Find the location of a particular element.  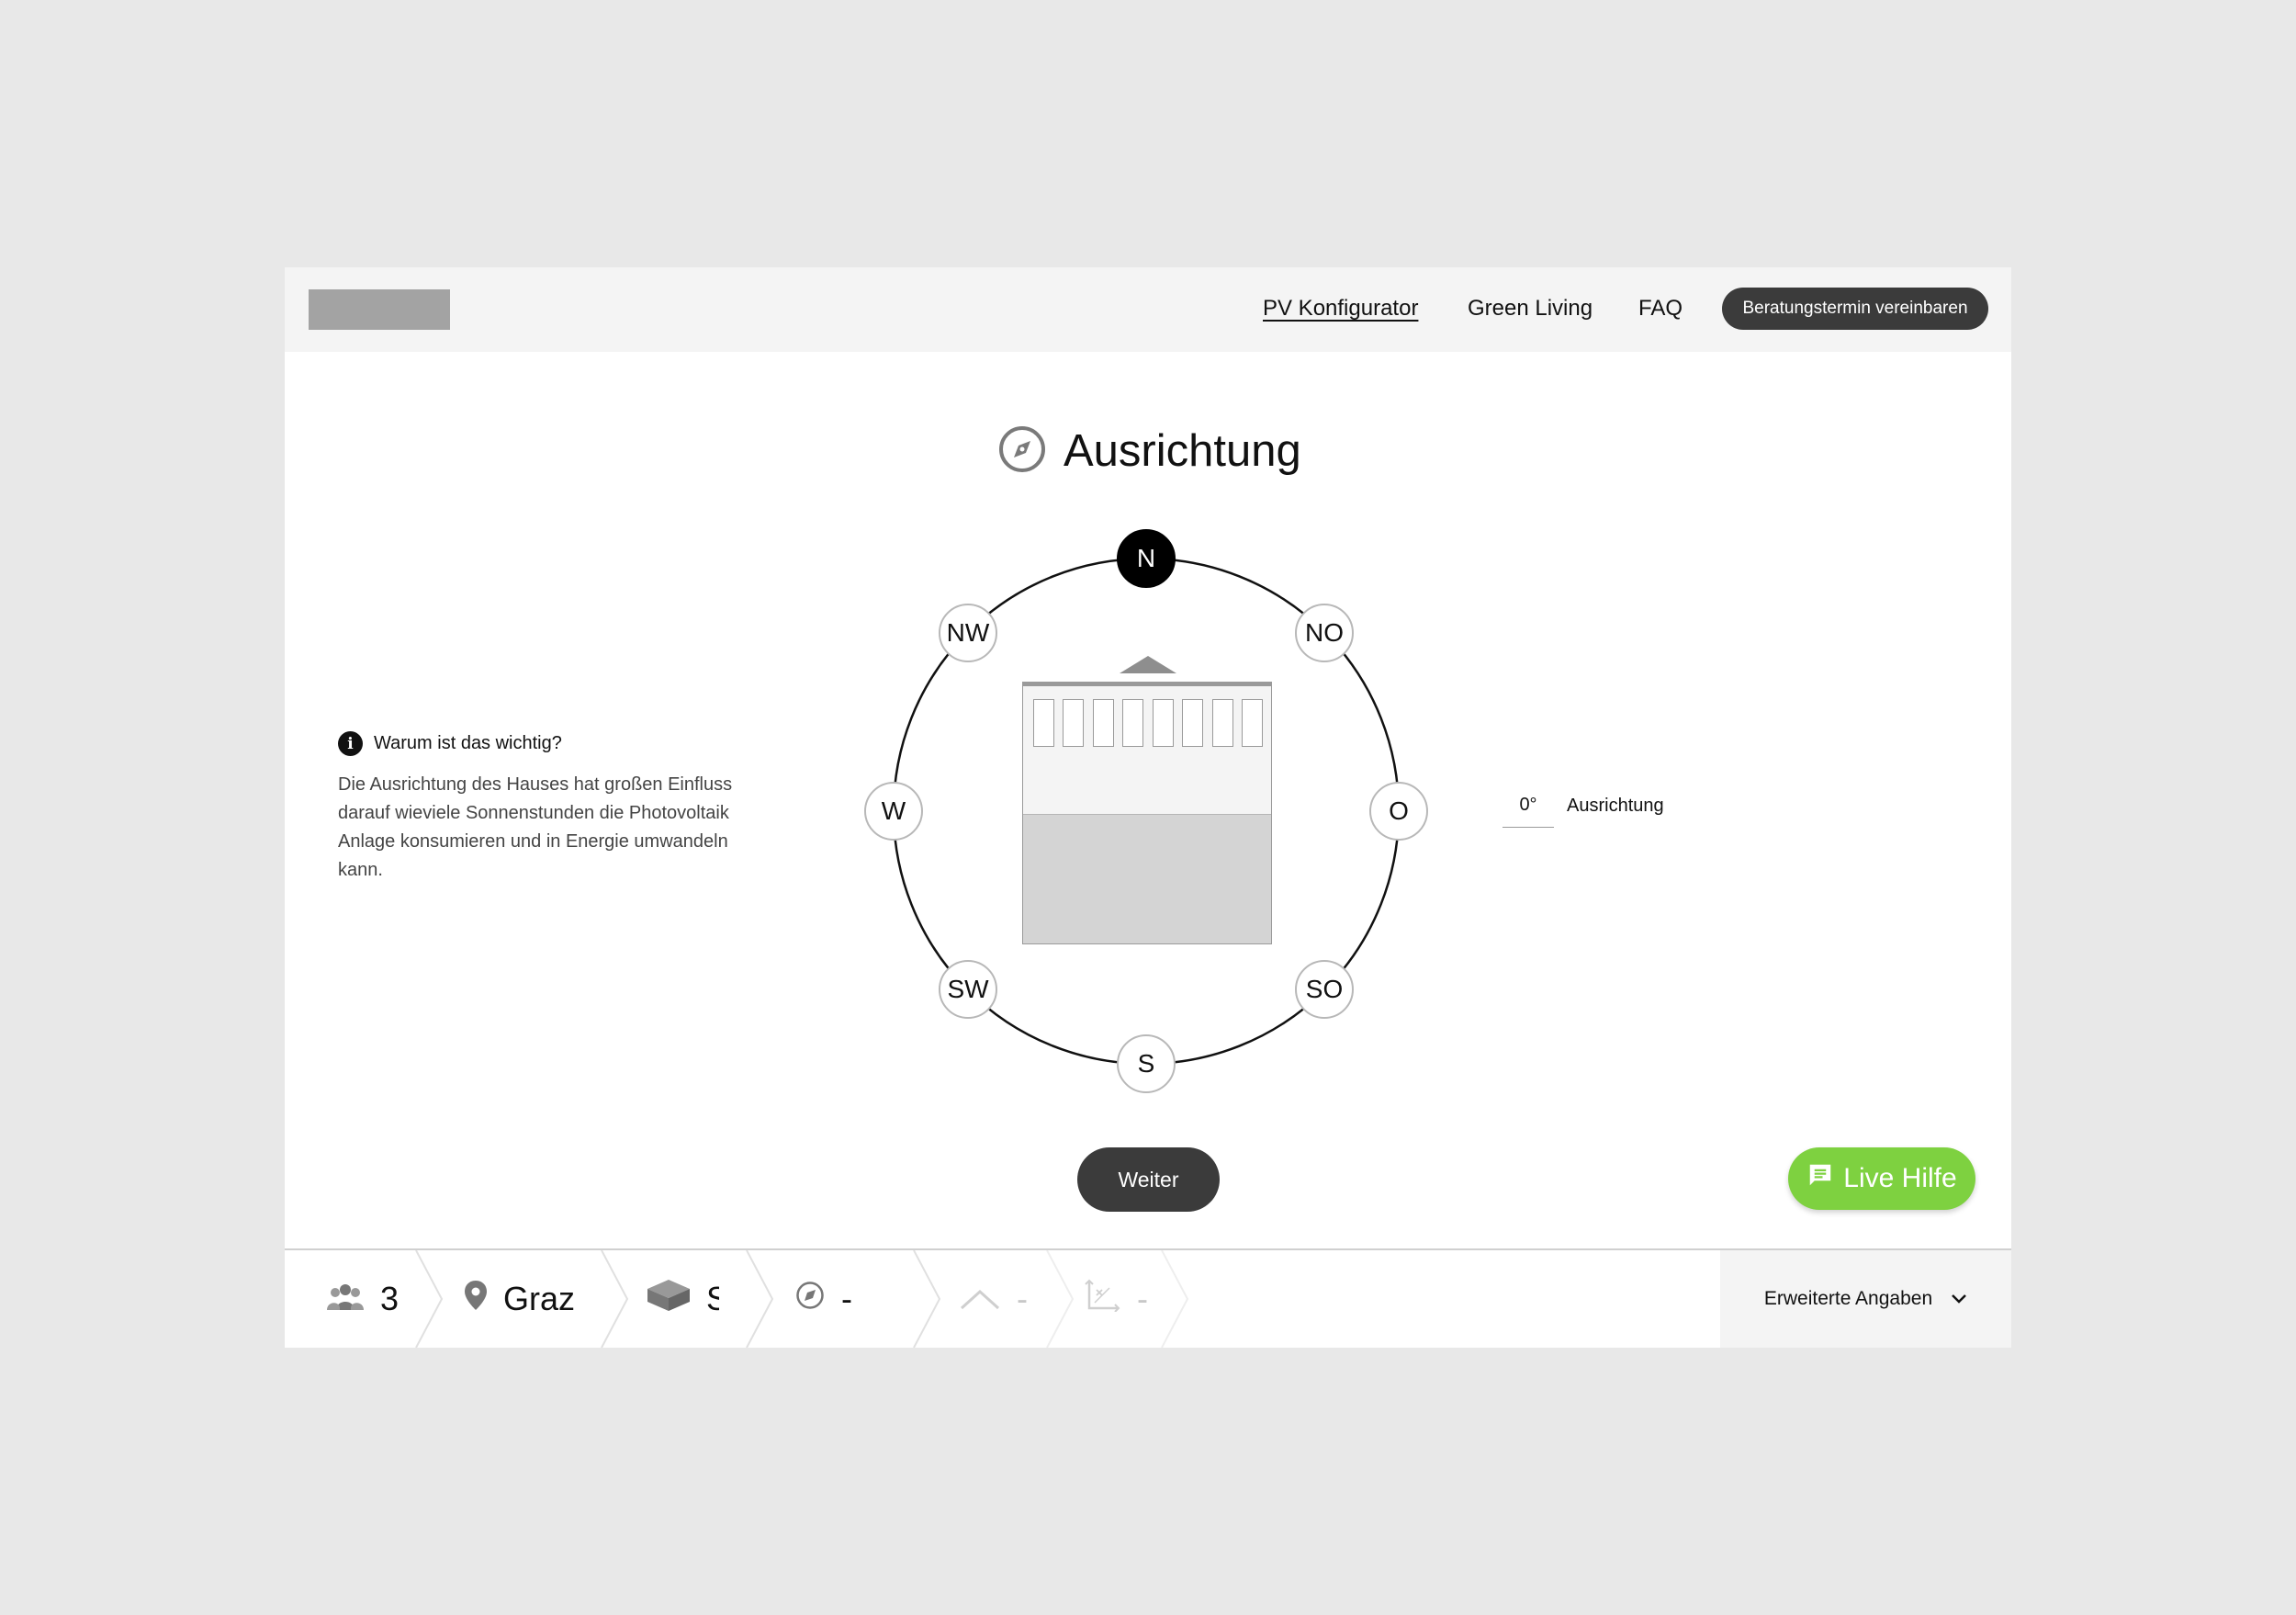

erweiterte-angaben-label: Erweiterte Angaben is located at coordinates (1848, 1298).